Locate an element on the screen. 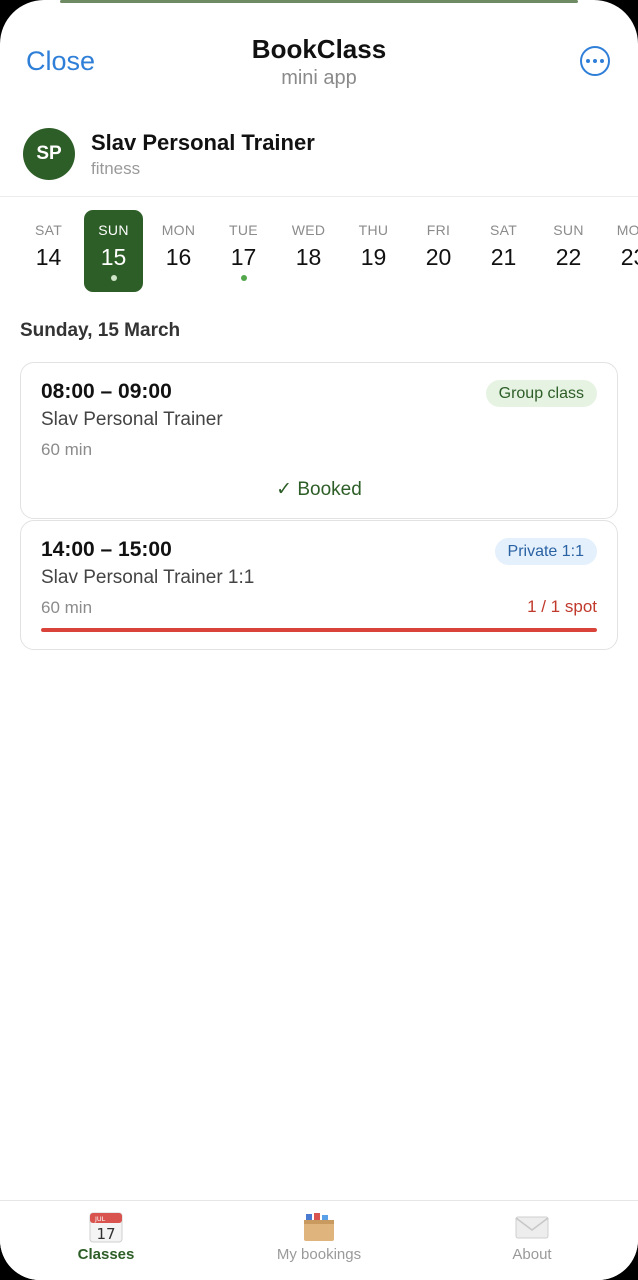 The image size is (638, 1280). date-item: FRI 20 is located at coordinates (438, 251).